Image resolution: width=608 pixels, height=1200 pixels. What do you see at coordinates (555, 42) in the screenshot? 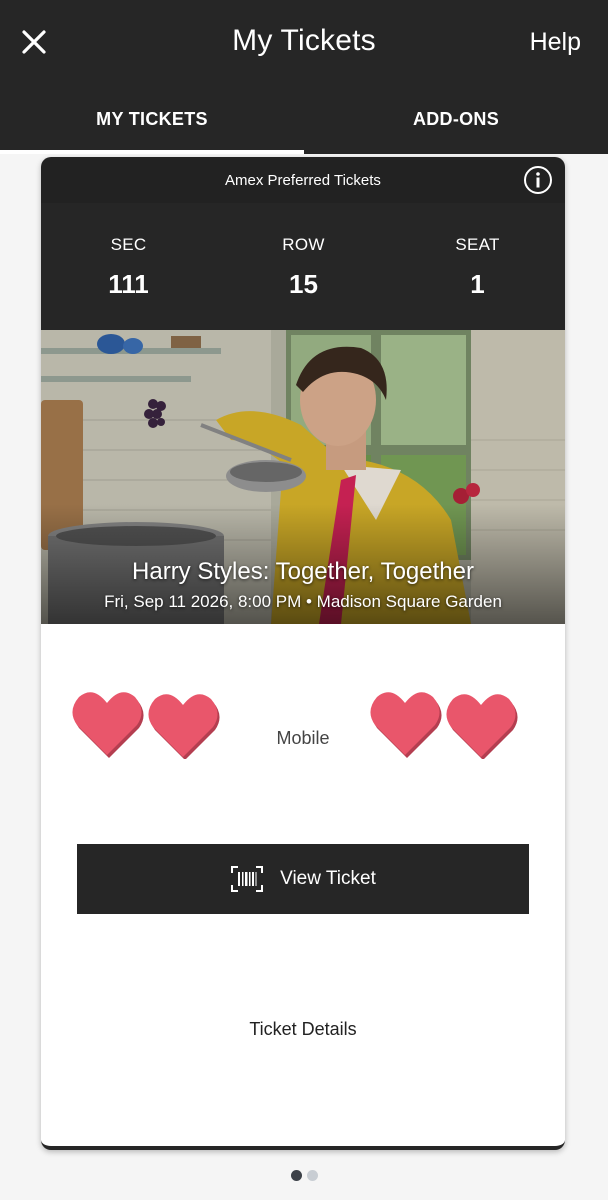
I see `help-link: Help` at bounding box center [555, 42].